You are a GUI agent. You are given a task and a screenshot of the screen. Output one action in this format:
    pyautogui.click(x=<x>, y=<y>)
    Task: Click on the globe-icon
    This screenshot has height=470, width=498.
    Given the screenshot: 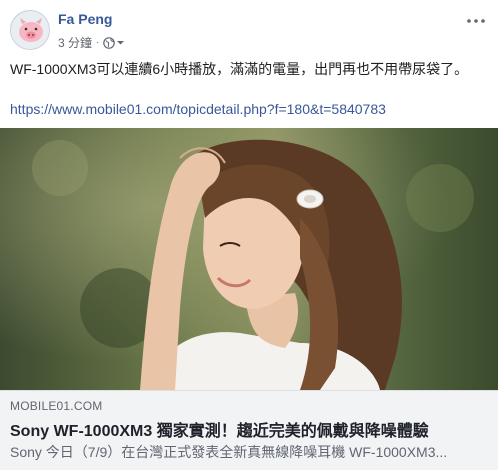 What is the action you would take?
    pyautogui.click(x=109, y=42)
    